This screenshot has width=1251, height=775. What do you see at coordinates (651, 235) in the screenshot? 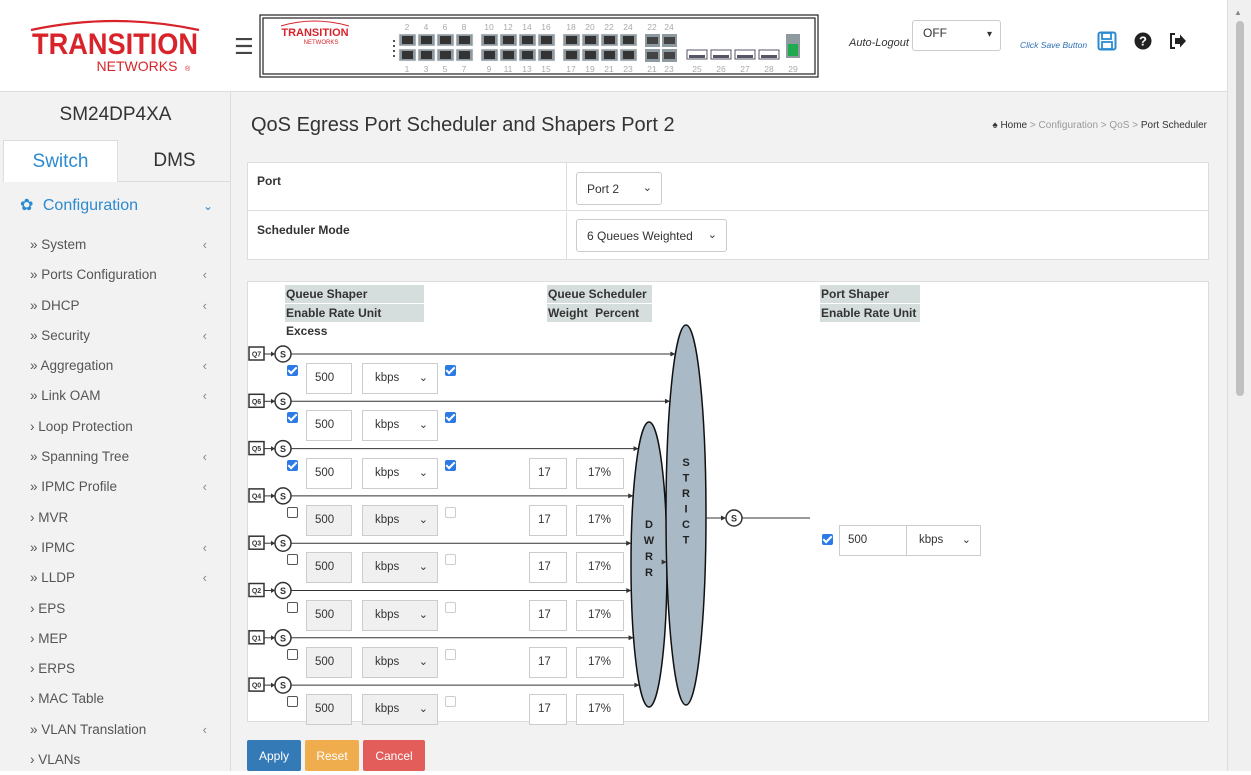
I see `scheduler-mode-select: 6 Queues Weighted ⌄` at bounding box center [651, 235].